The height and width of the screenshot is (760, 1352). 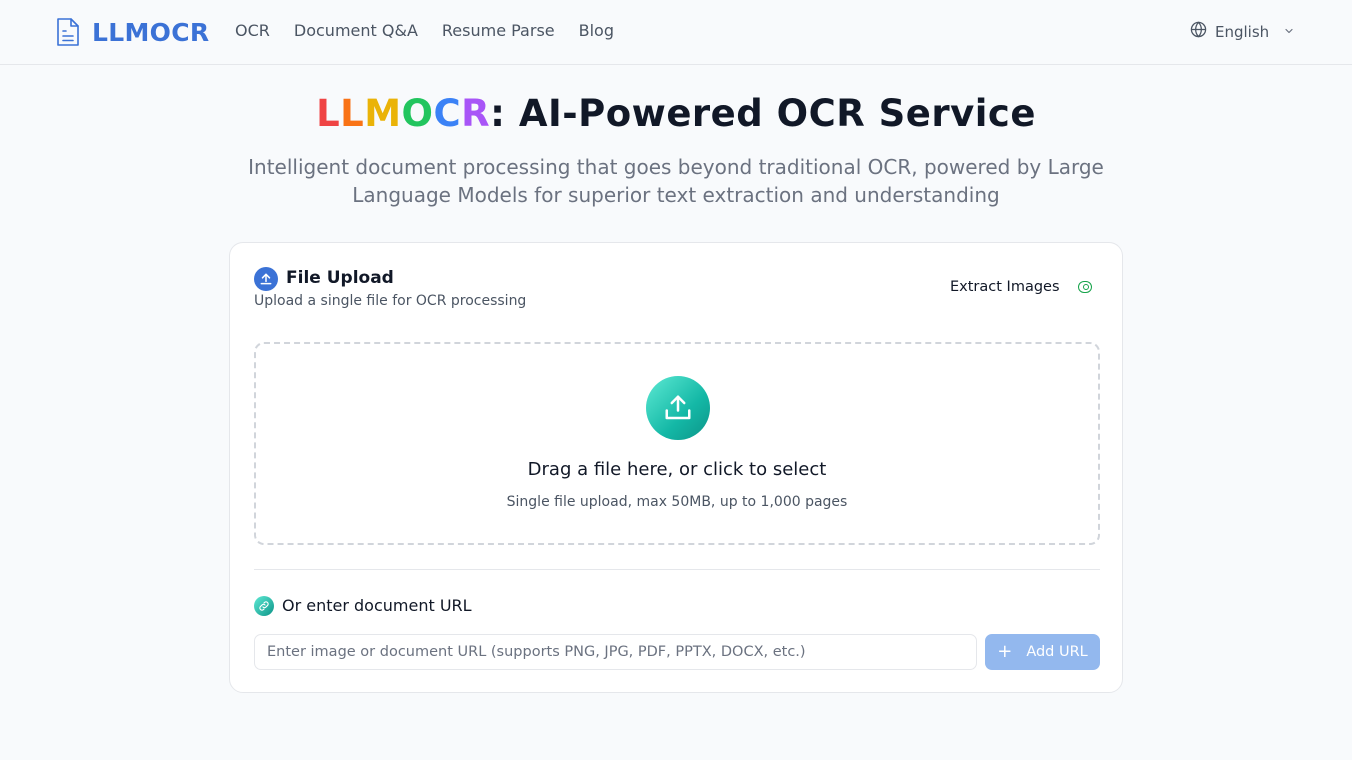 I want to click on upload-icon, so click(x=266, y=279).